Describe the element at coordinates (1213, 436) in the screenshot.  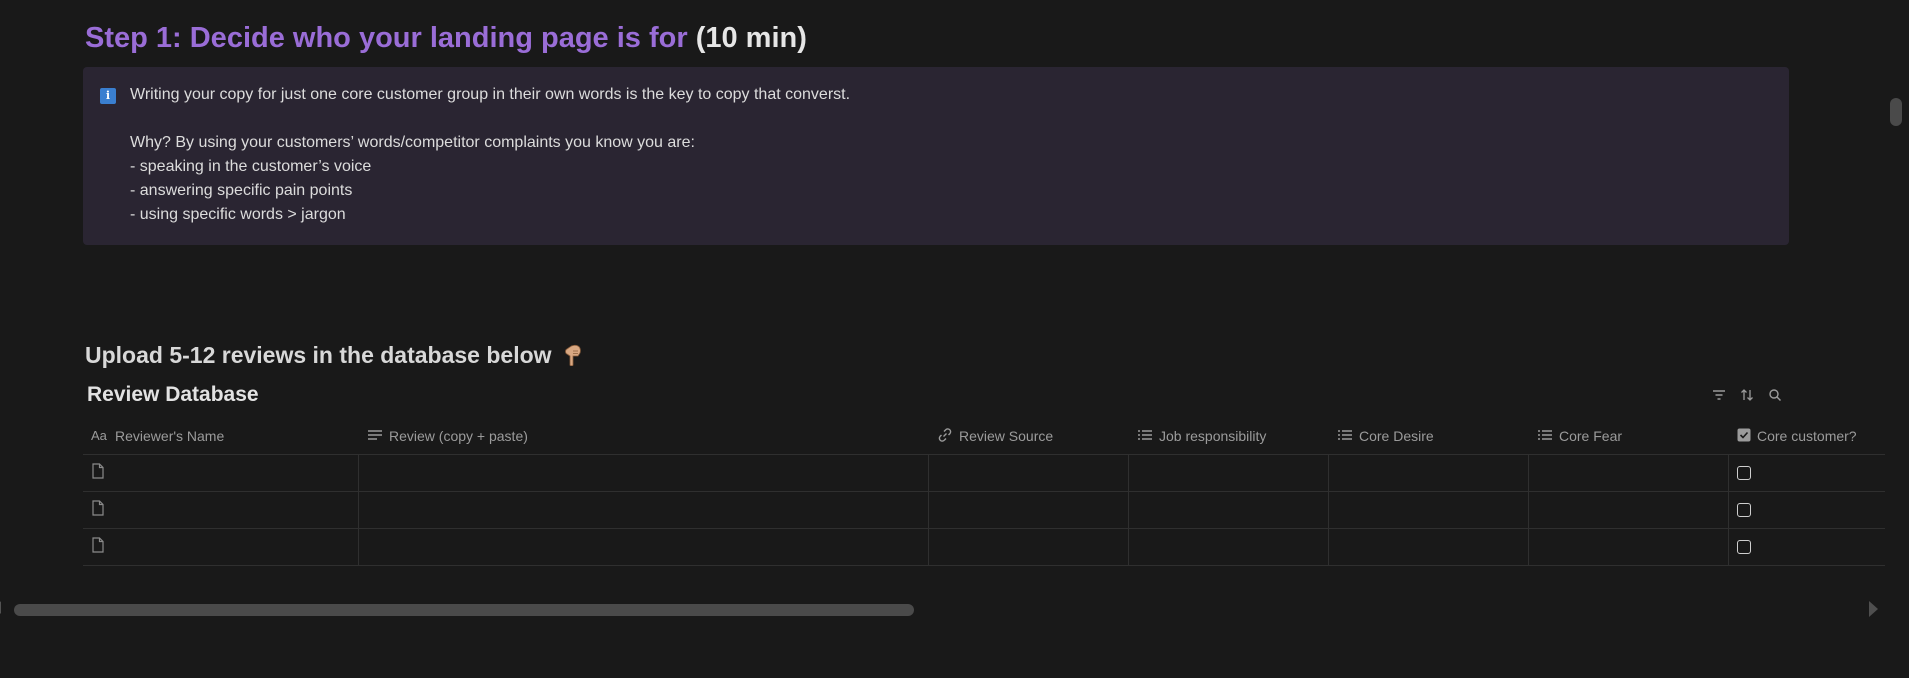
I see `column-label: Job responsibility` at that location.